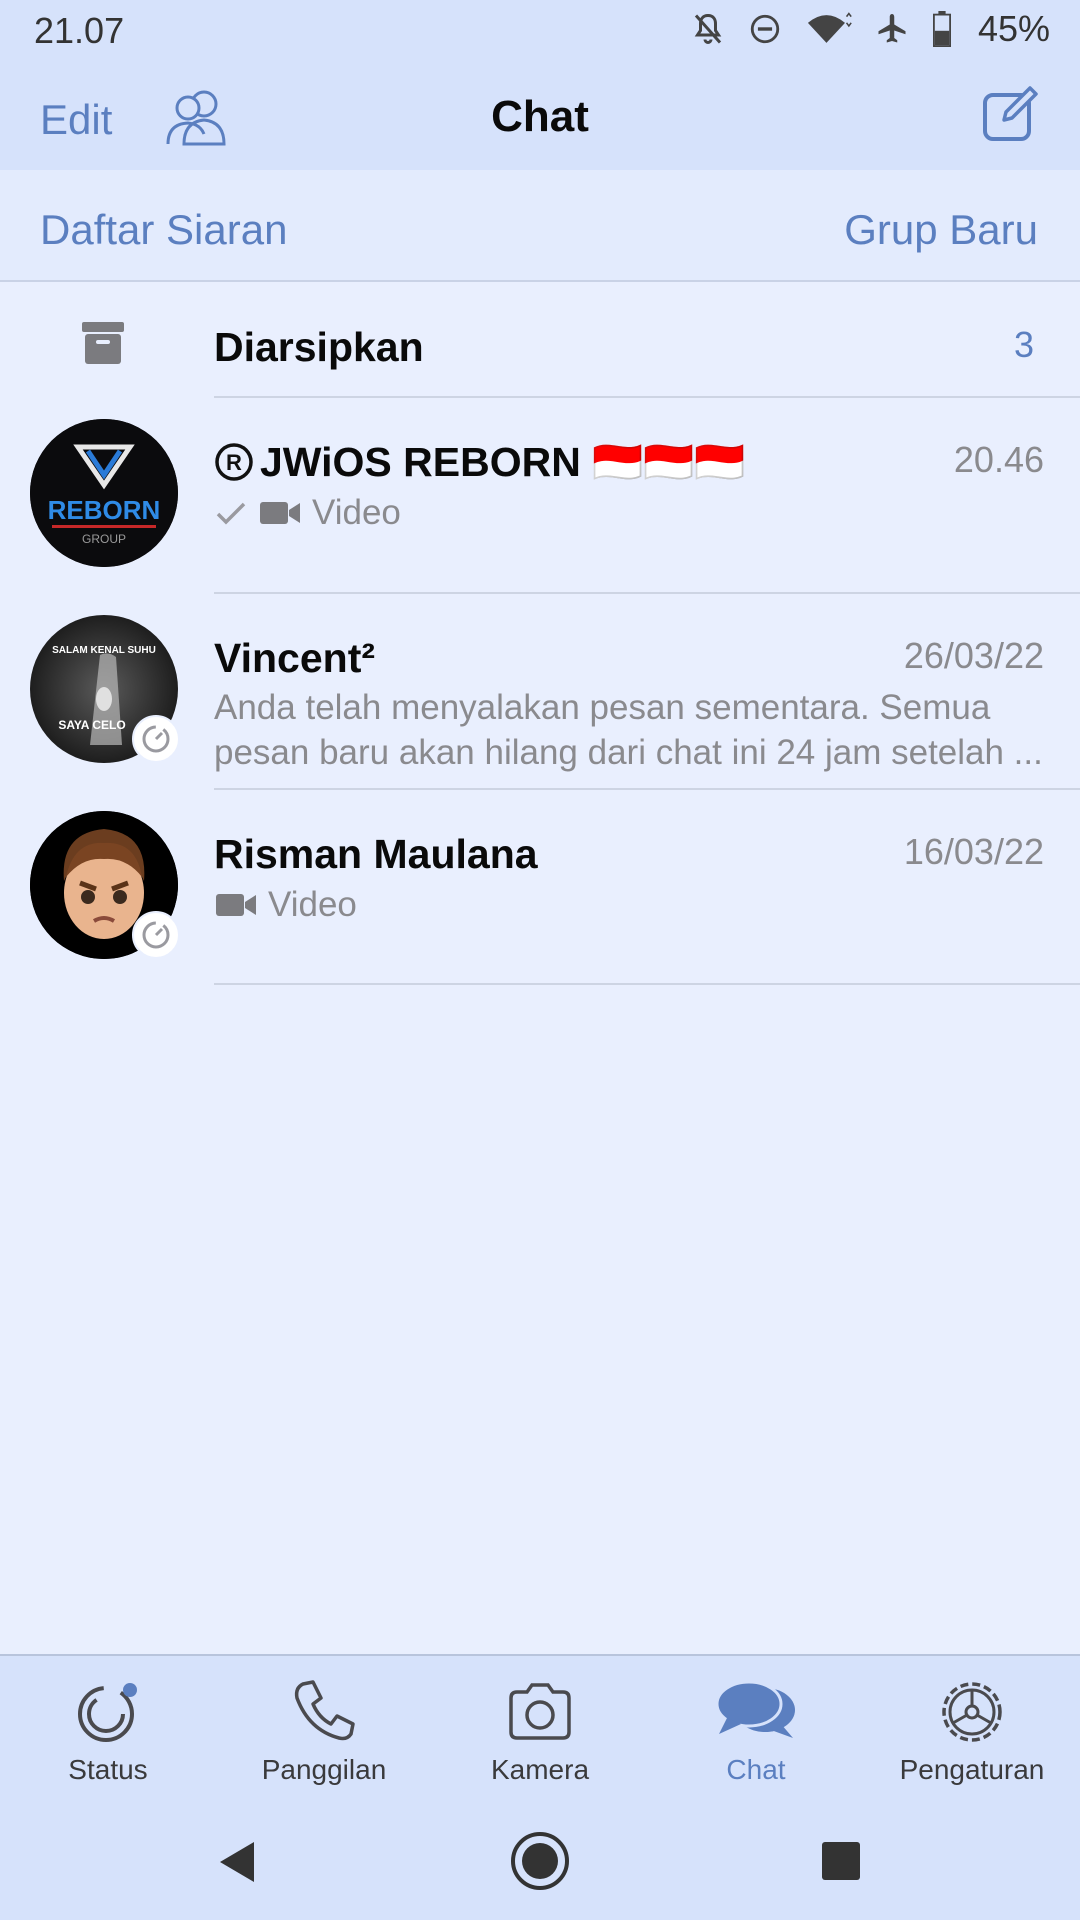 This screenshot has height=1920, width=1080. What do you see at coordinates (1023, 344) in the screenshot?
I see `archived-count: 3` at bounding box center [1023, 344].